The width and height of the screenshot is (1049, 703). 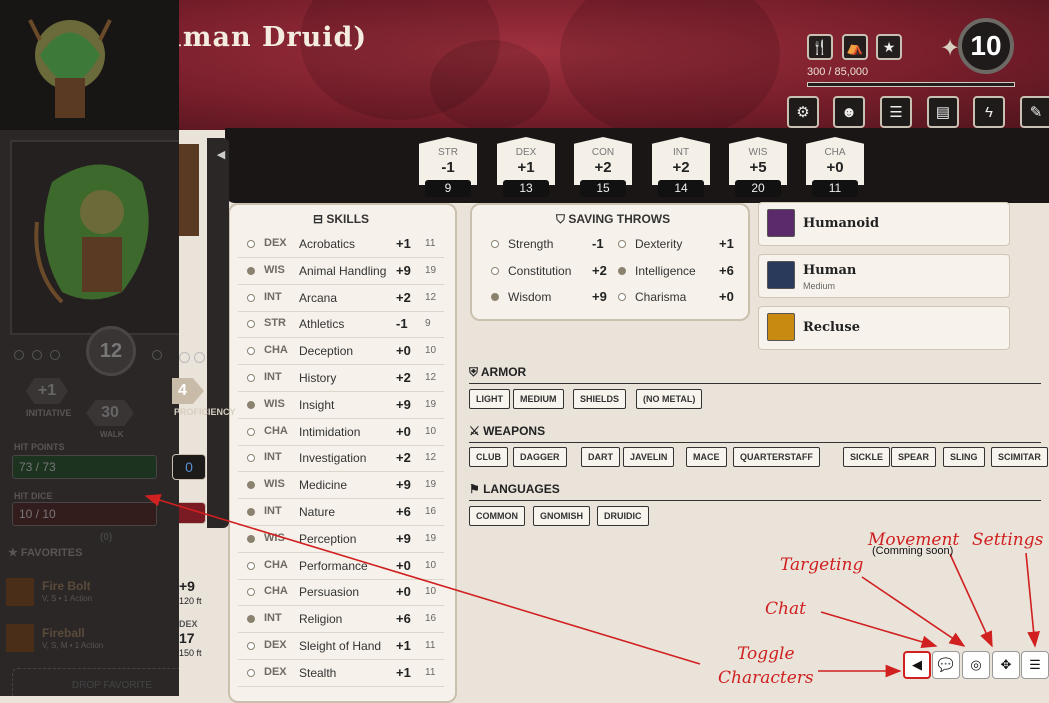 I want to click on annotation-settings: Settings, so click(x=1008, y=540).